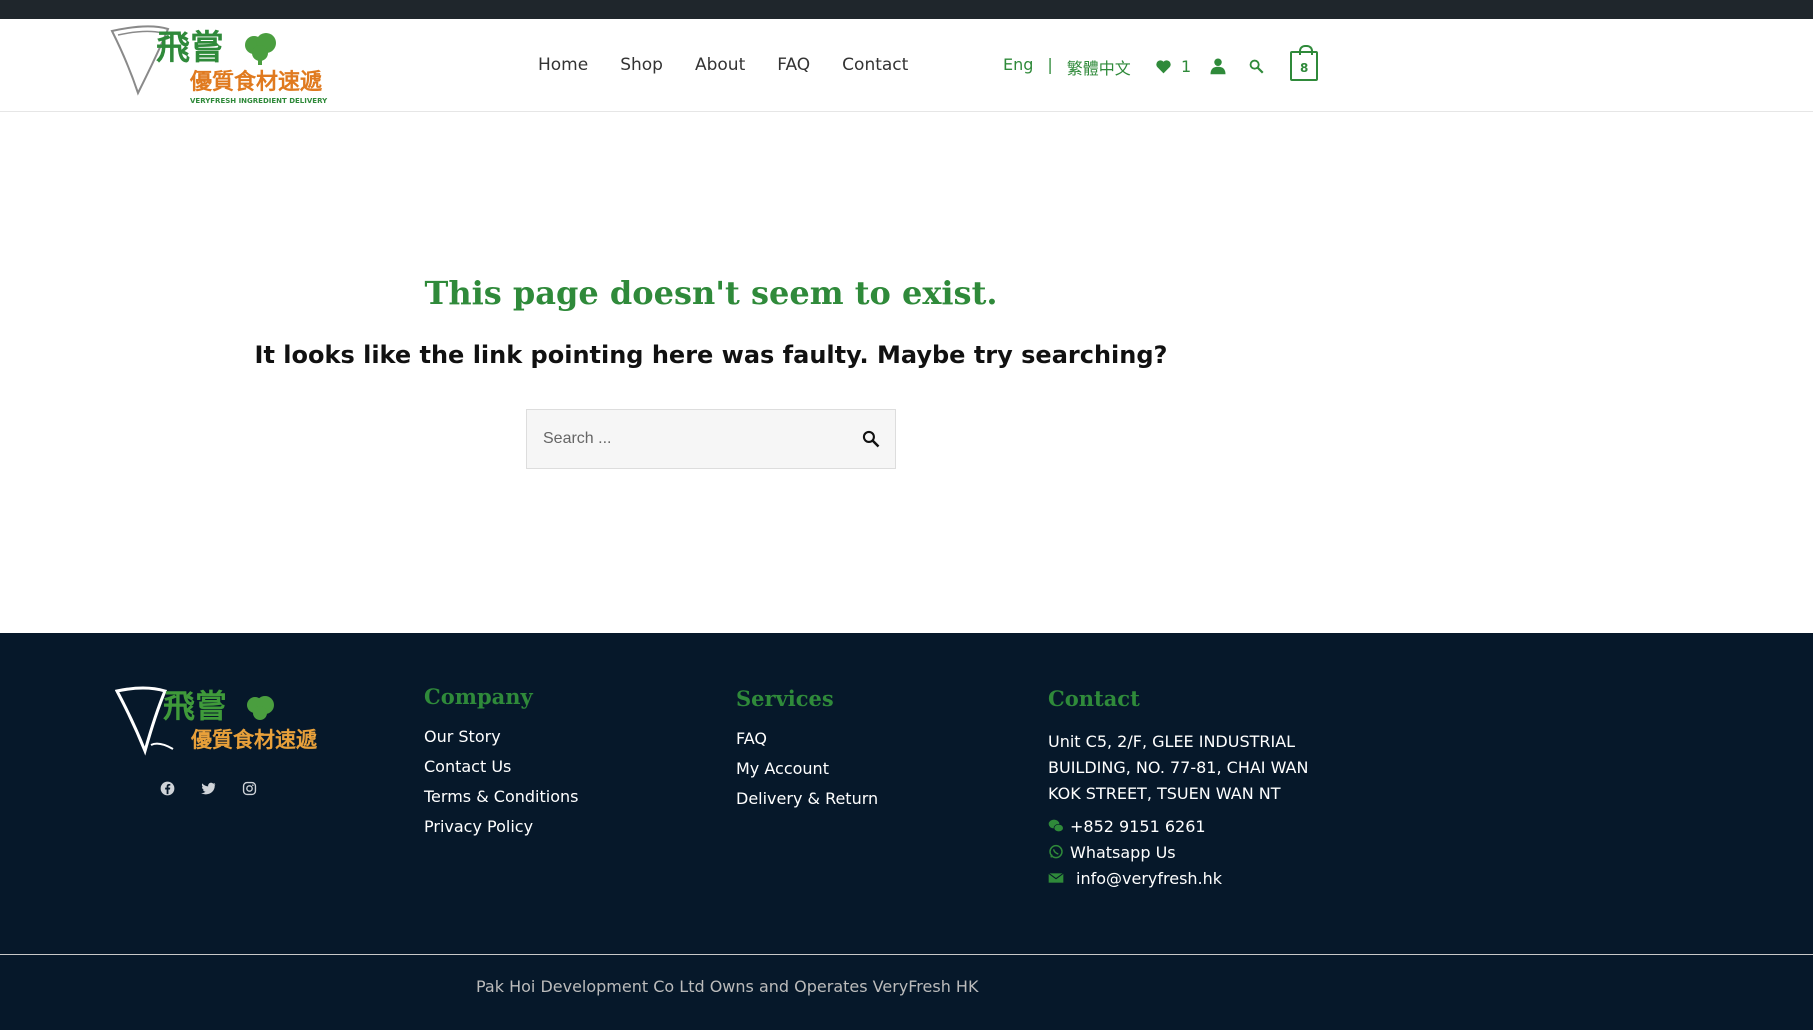 Image resolution: width=1813 pixels, height=1030 pixels. I want to click on wishlist-count: 1, so click(1186, 66).